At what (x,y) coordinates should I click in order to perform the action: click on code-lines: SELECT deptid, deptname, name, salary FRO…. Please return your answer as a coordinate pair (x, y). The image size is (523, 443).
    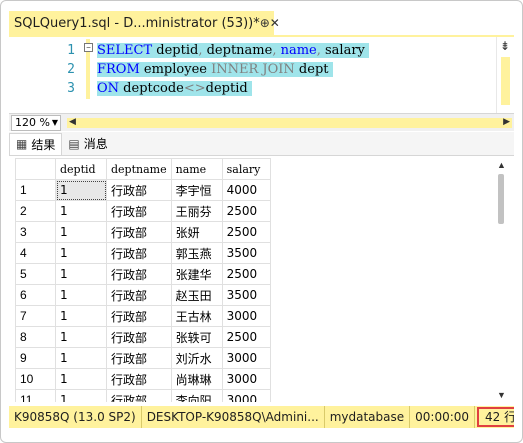
    Looking at the image, I should click on (233, 69).